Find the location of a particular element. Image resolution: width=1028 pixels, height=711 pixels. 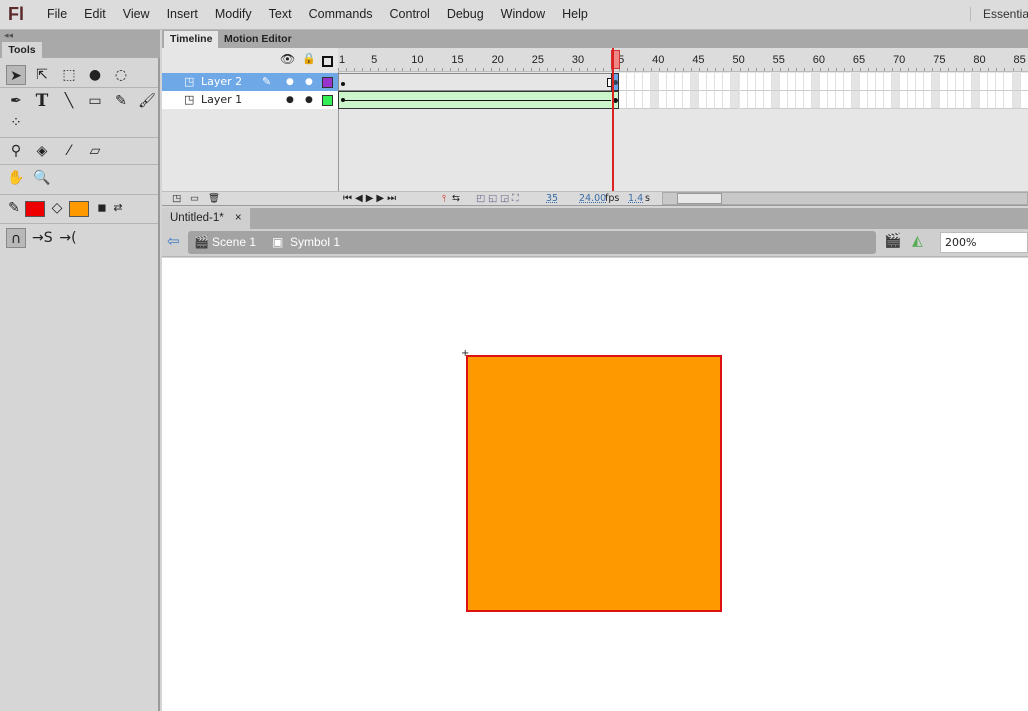

deco-tool-icon: ⁘ is located at coordinates (16, 123).